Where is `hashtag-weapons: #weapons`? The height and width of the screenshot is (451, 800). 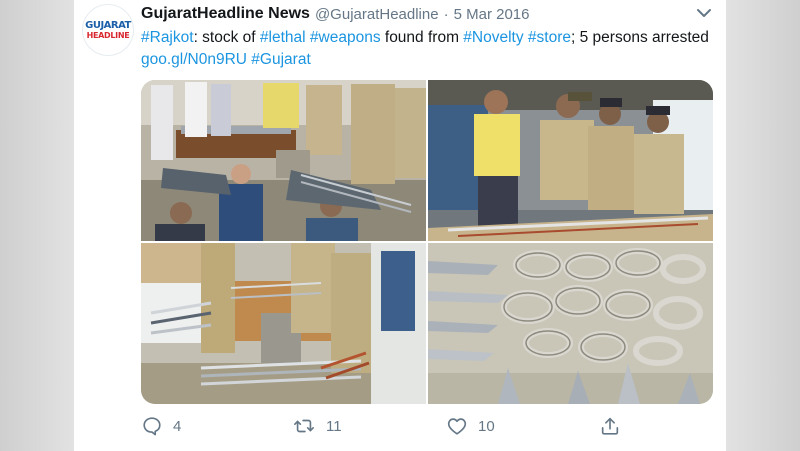 hashtag-weapons: #weapons is located at coordinates (345, 37).